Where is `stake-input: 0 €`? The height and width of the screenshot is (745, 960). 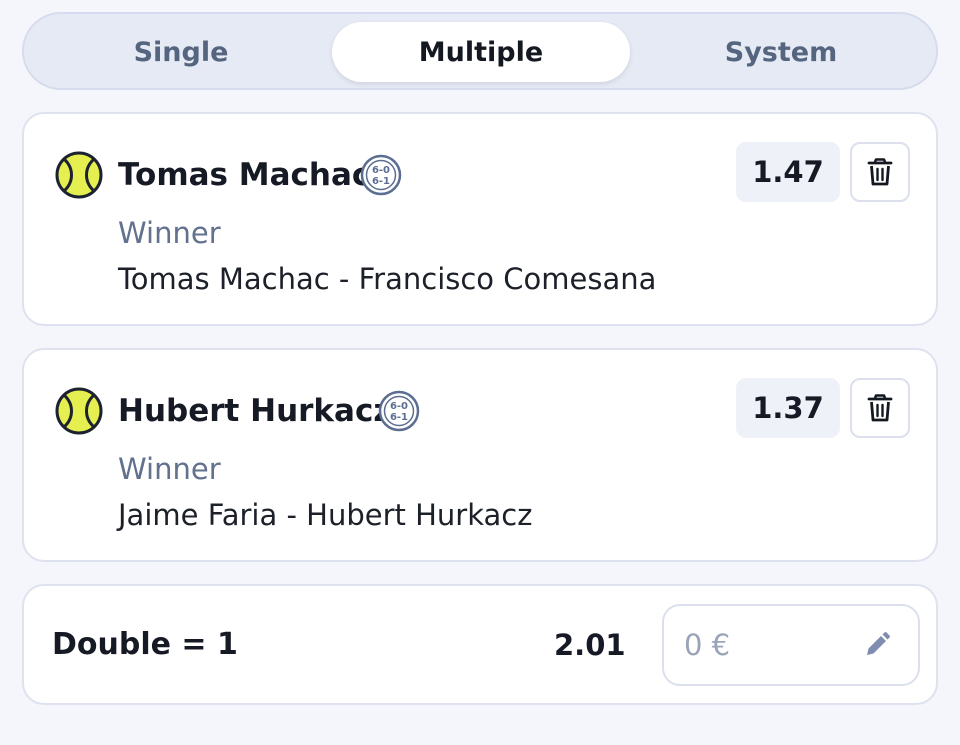
stake-input: 0 € is located at coordinates (791, 645).